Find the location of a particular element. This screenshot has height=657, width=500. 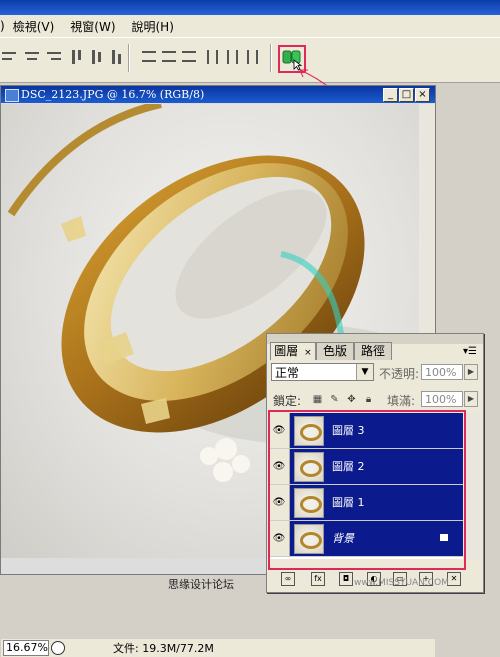

file-size-info: 文件: 19.3M/77.2M is located at coordinates (163, 648).